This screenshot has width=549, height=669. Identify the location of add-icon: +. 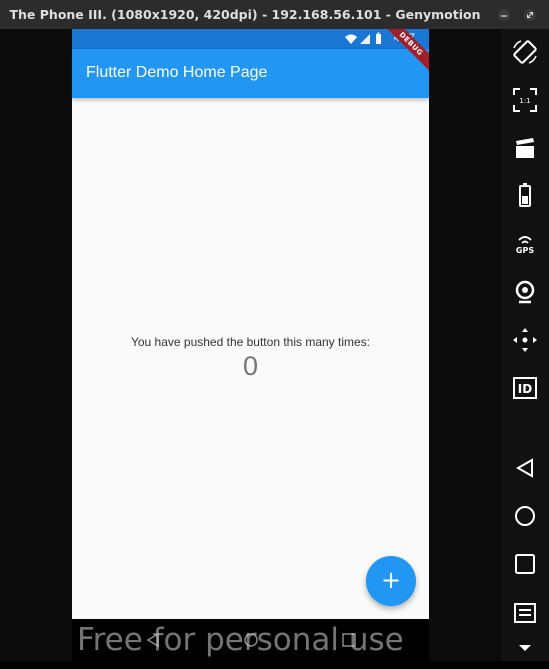
(391, 580).